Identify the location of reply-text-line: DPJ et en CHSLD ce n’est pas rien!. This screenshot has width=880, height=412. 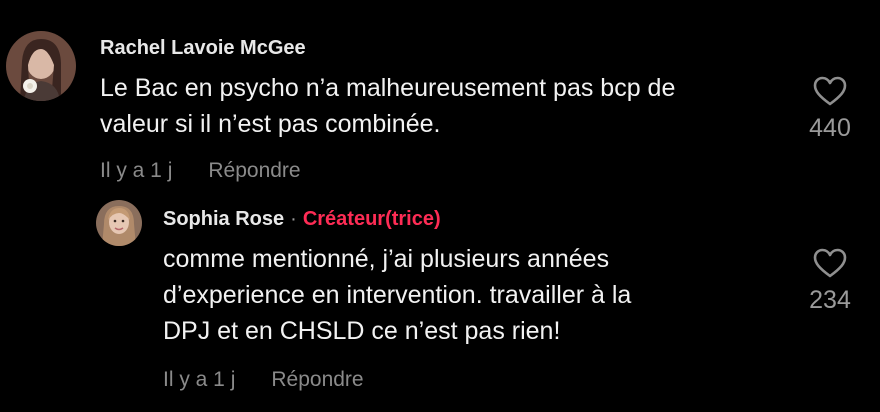
(362, 331).